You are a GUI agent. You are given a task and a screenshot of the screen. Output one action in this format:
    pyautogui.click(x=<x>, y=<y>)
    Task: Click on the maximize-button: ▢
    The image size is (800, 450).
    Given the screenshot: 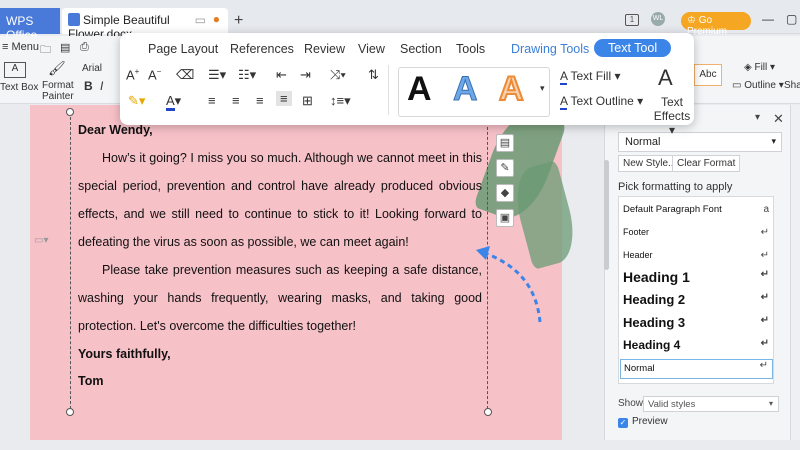 What is the action you would take?
    pyautogui.click(x=791, y=19)
    